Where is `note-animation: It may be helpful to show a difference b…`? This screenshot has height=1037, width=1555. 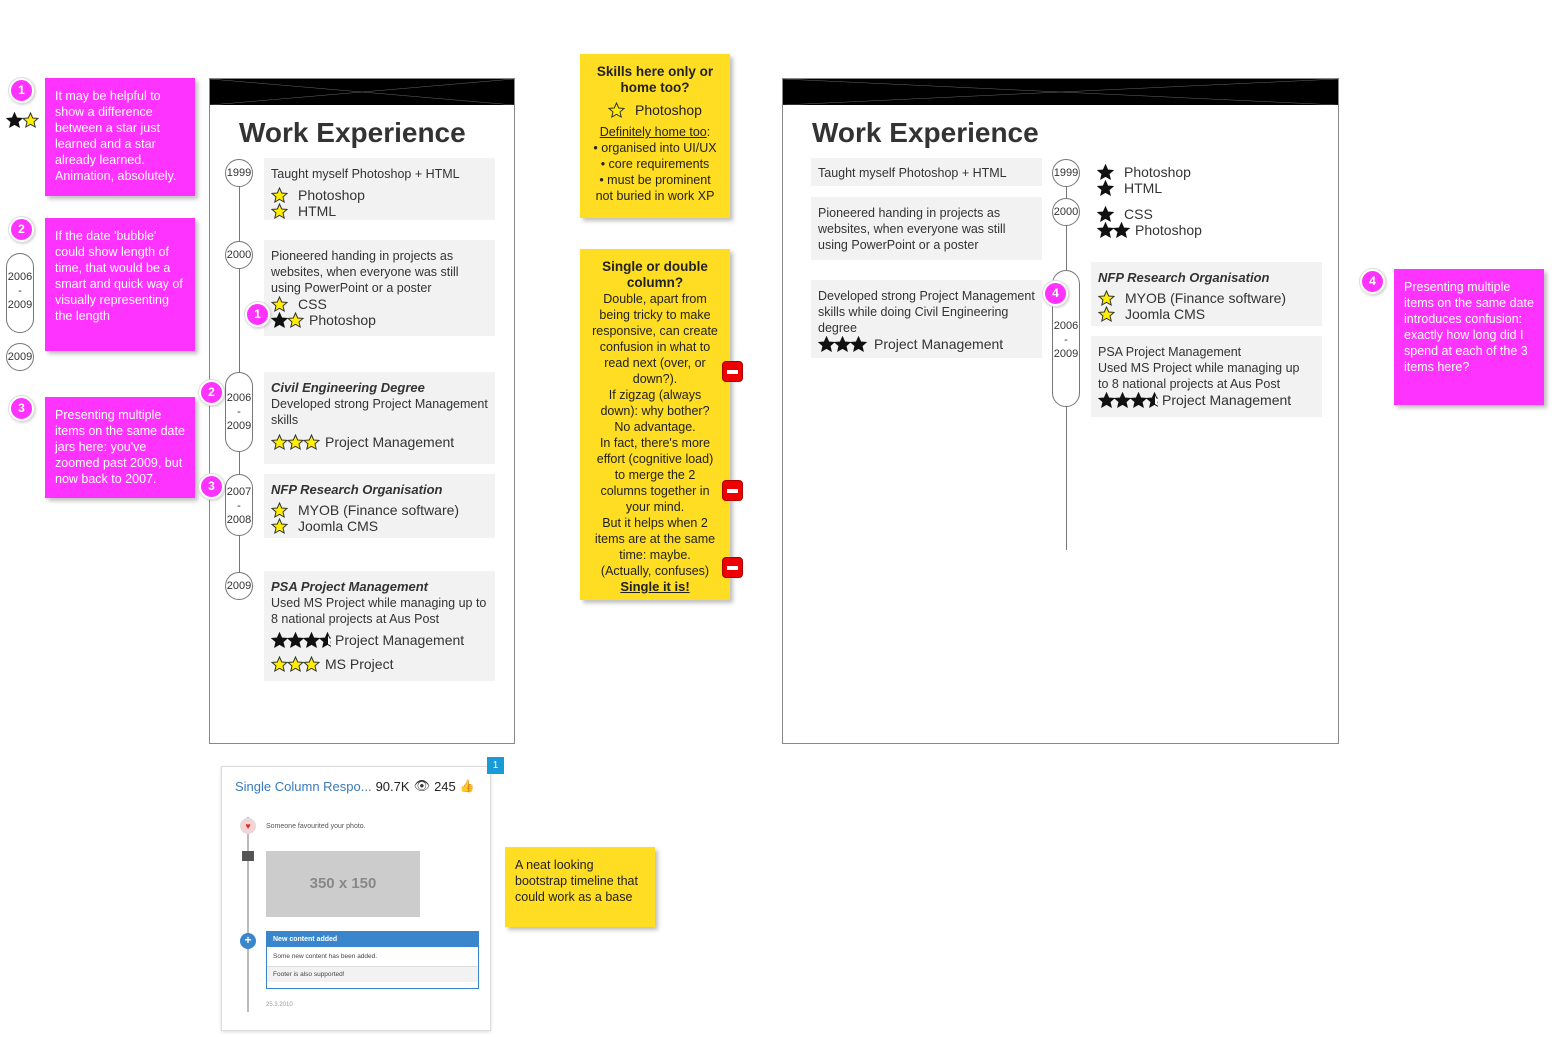 note-animation: It may be helpful to show a difference b… is located at coordinates (120, 137).